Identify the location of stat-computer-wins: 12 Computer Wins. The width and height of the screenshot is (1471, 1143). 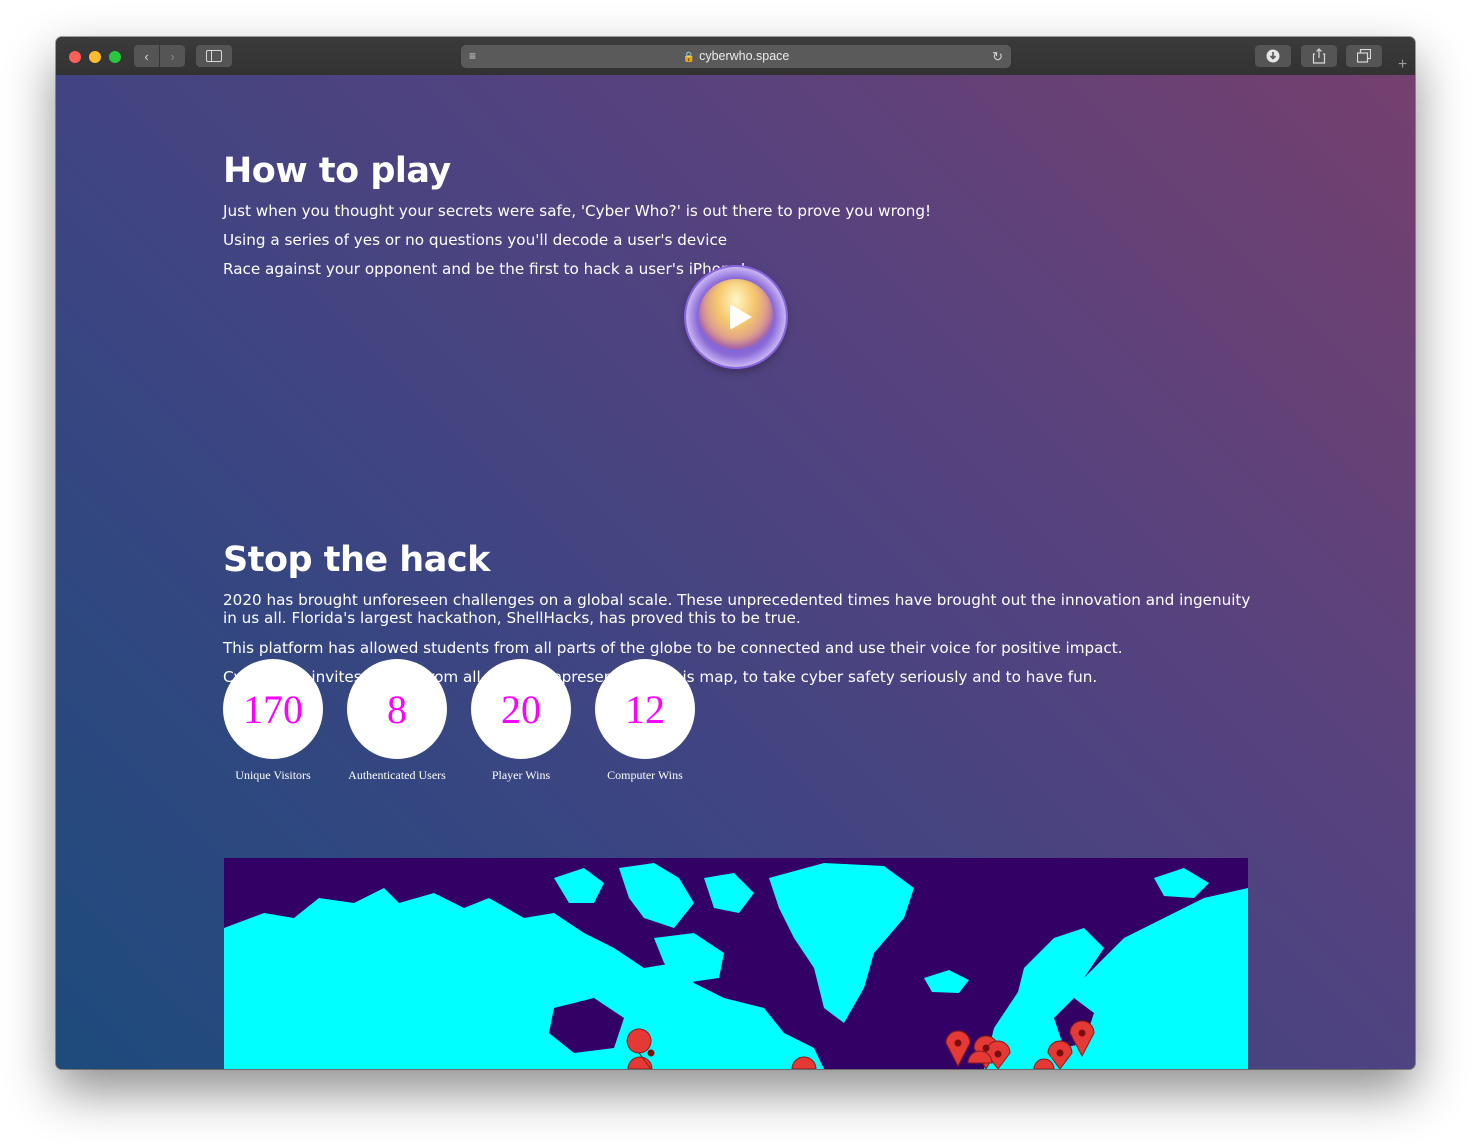
(645, 721).